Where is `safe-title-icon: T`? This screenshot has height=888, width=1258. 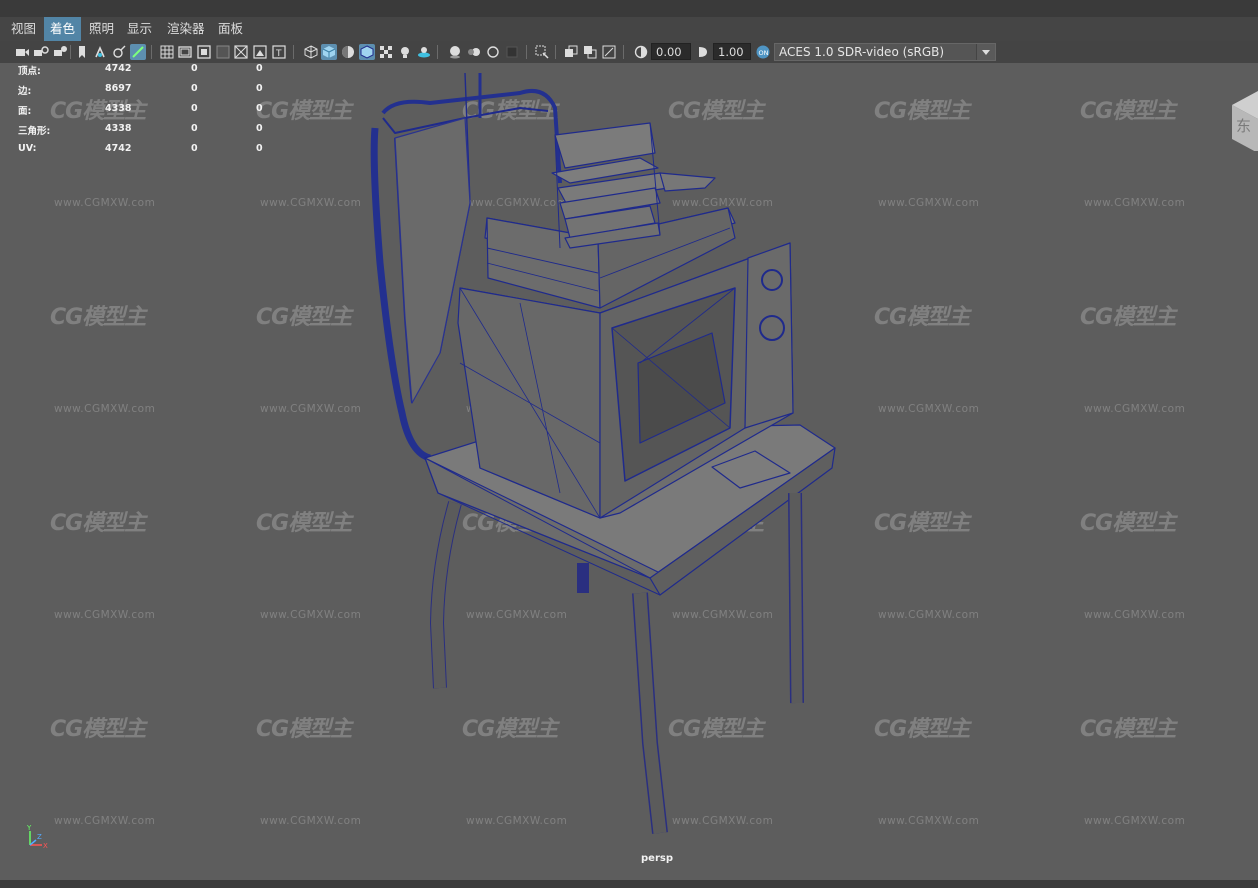 safe-title-icon: T is located at coordinates (279, 52).